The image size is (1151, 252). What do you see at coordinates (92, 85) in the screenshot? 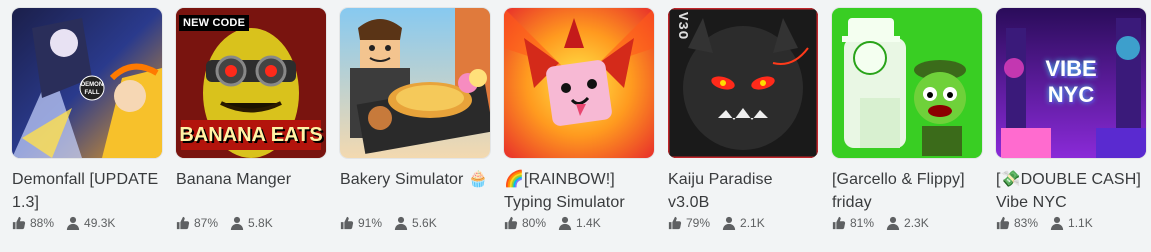
I see `thumb-logo-line1: DEMON` at bounding box center [92, 85].